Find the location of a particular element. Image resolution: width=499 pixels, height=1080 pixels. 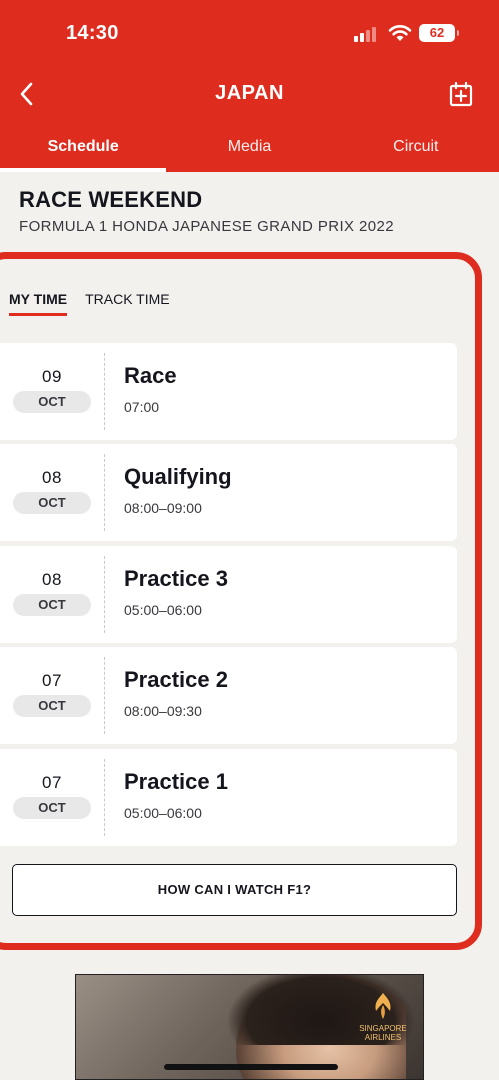

track-time-option: TRACK TIME is located at coordinates (127, 303).